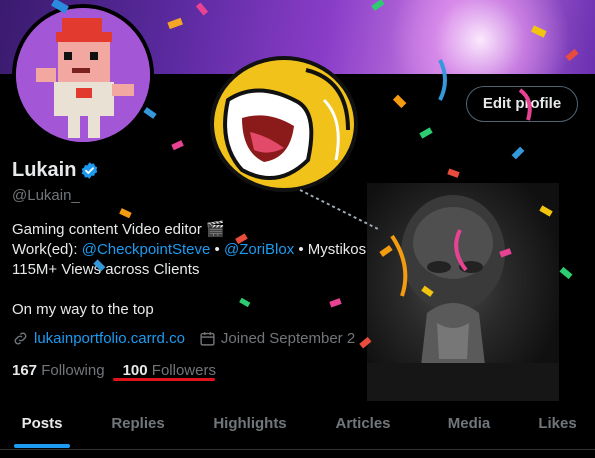  I want to click on tab-replies: Replies, so click(138, 427).